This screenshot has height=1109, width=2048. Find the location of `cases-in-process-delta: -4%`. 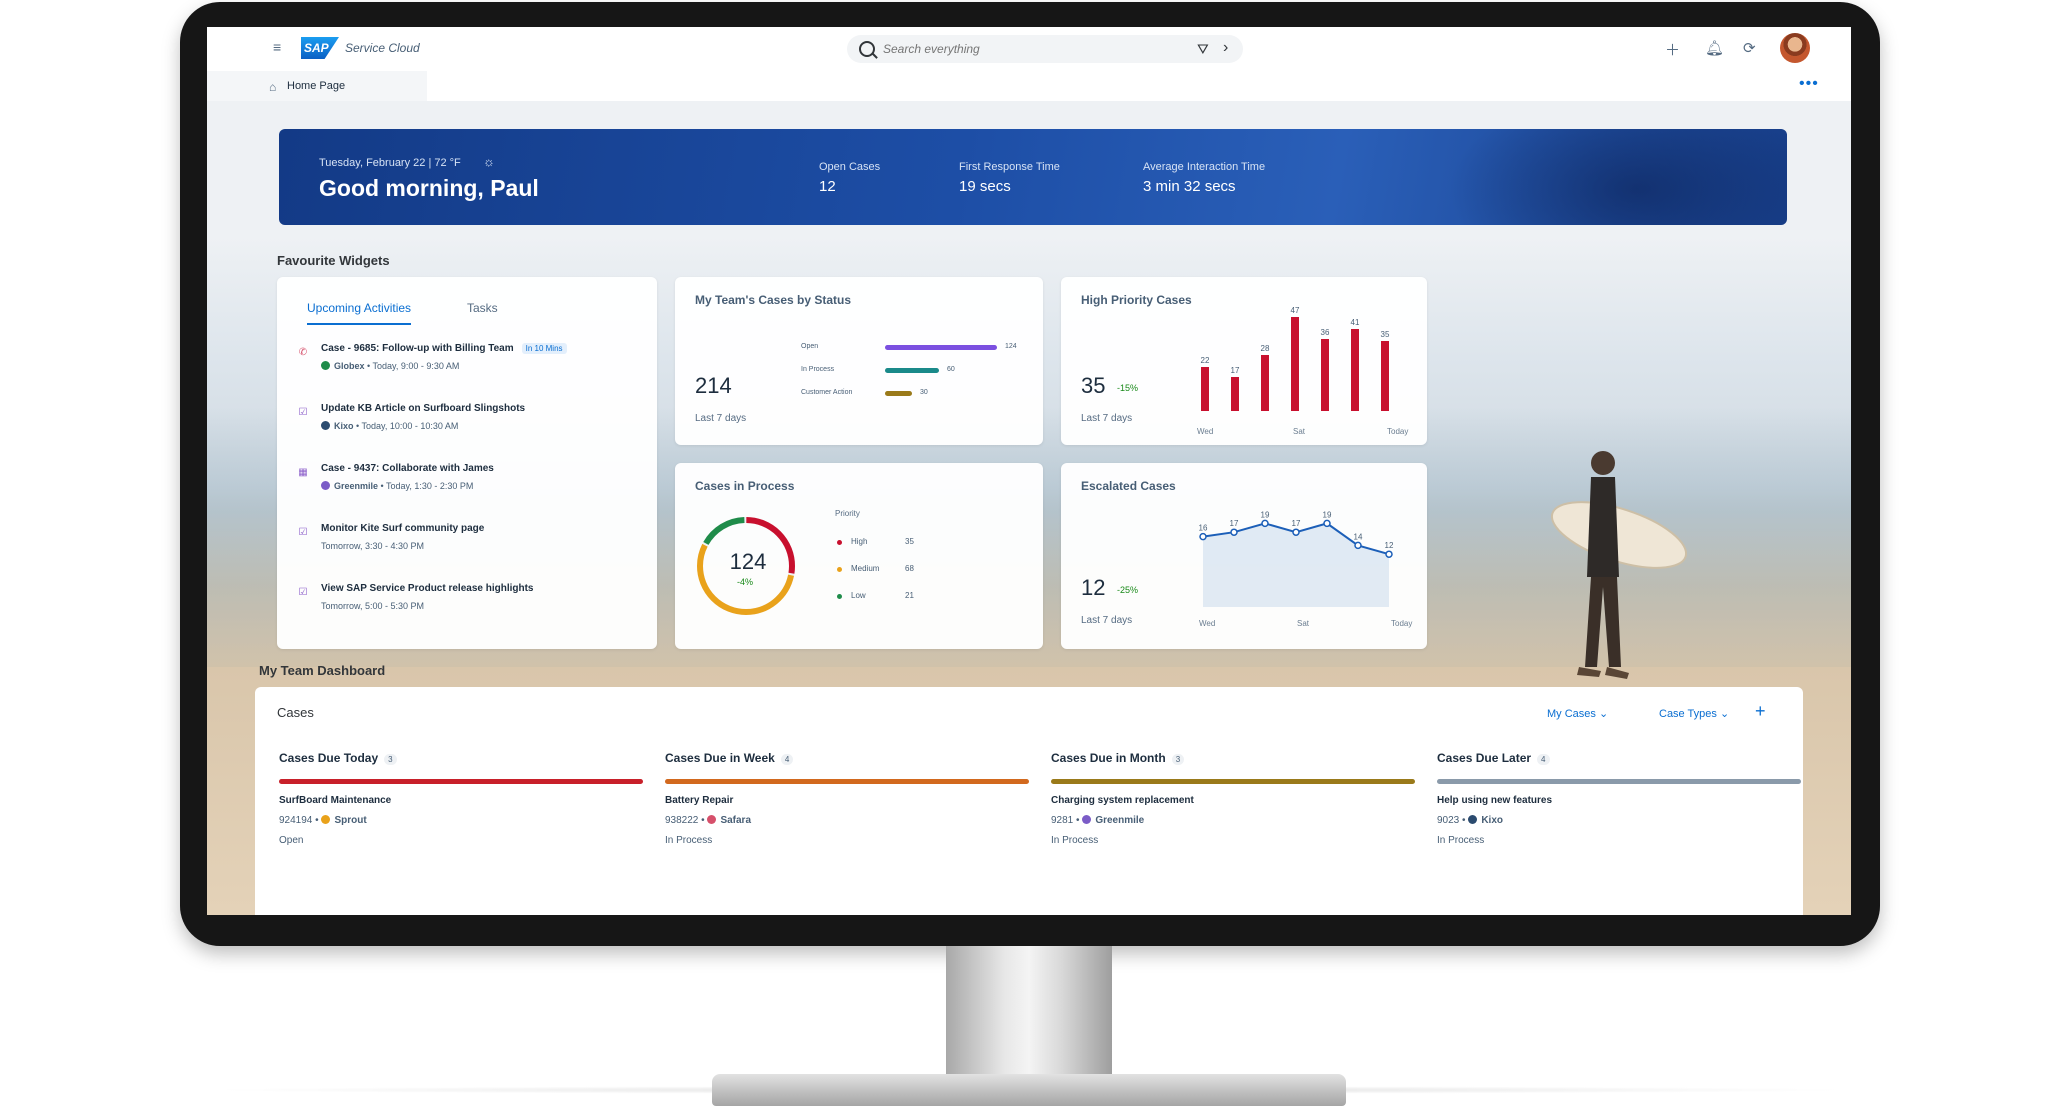

cases-in-process-delta: -4% is located at coordinates (745, 582).